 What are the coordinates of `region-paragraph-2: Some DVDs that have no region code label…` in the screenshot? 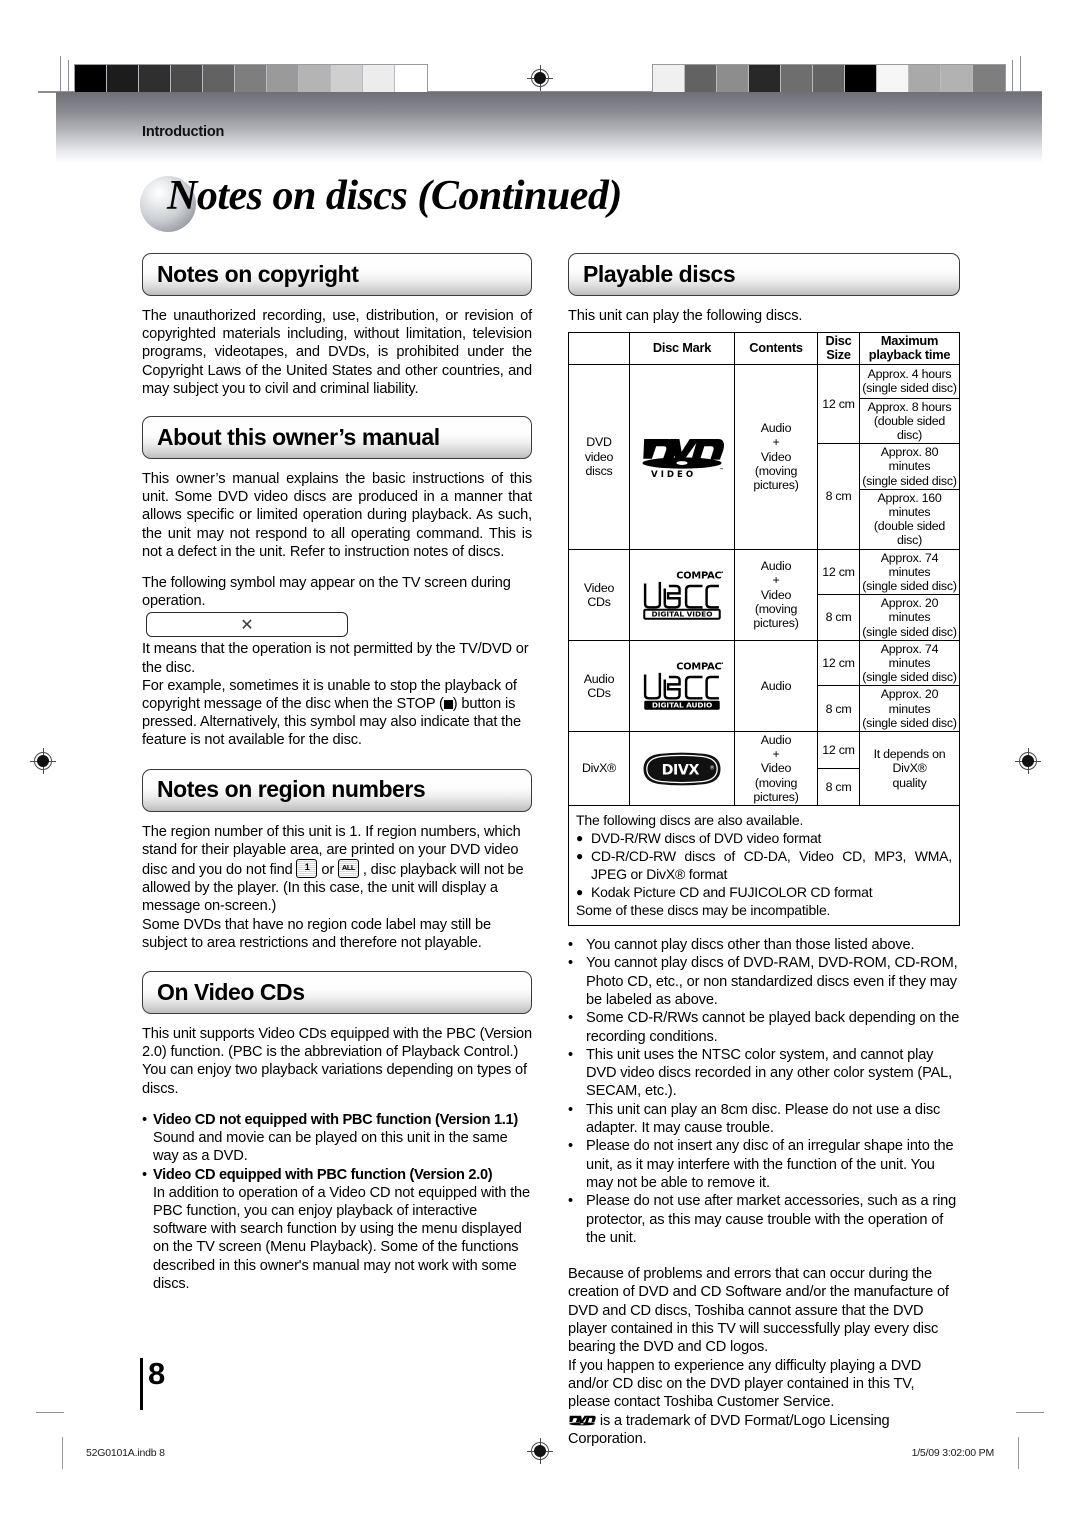 It's located at (316, 933).